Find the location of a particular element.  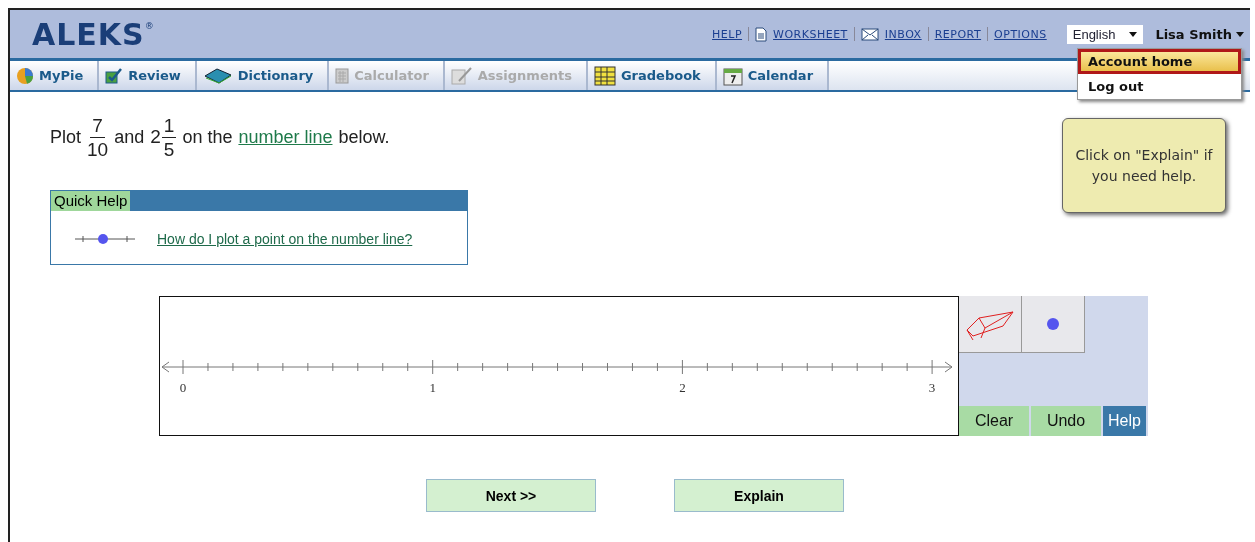

menu-item: Log out is located at coordinates (1159, 86).